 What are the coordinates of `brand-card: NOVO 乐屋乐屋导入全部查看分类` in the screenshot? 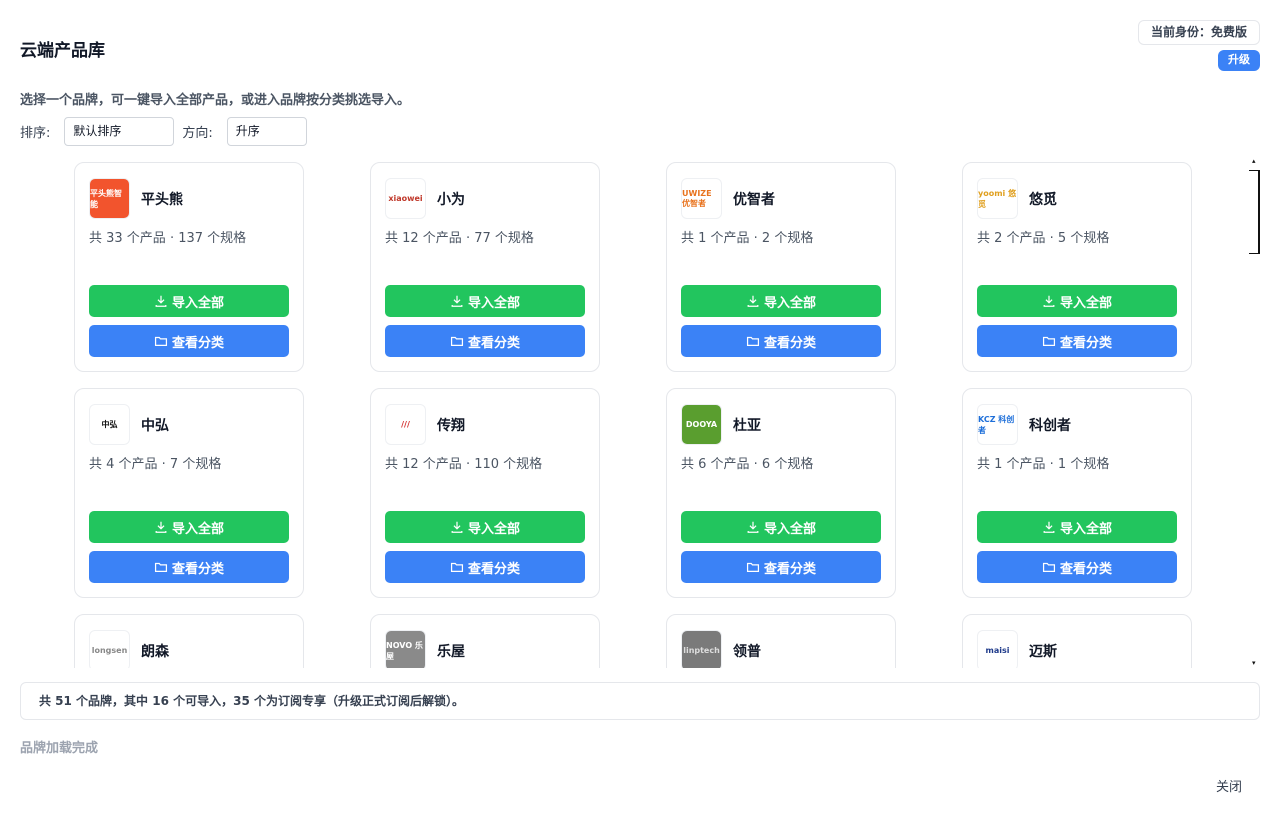 It's located at (485, 641).